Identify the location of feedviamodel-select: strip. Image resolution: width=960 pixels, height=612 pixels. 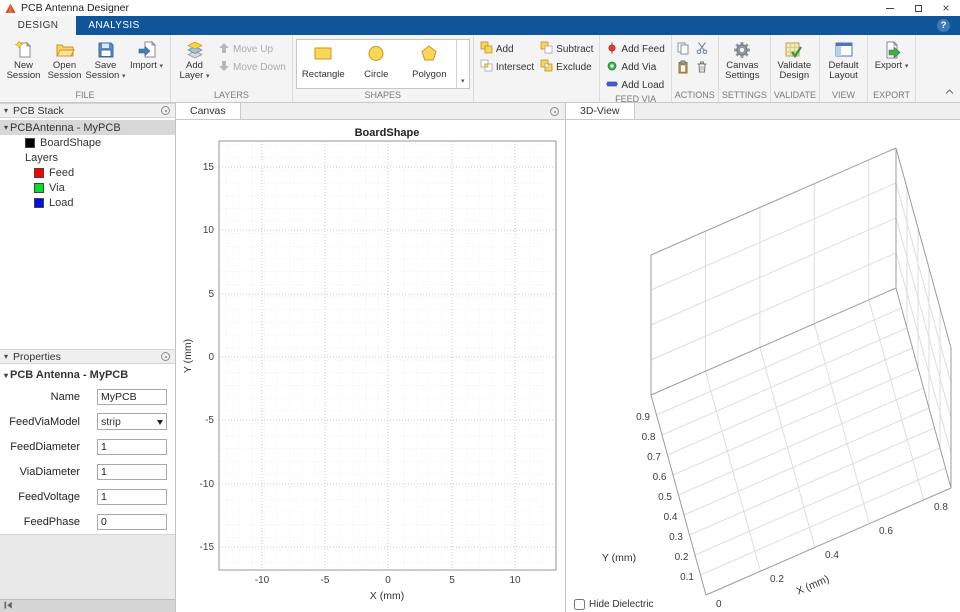
(132, 421).